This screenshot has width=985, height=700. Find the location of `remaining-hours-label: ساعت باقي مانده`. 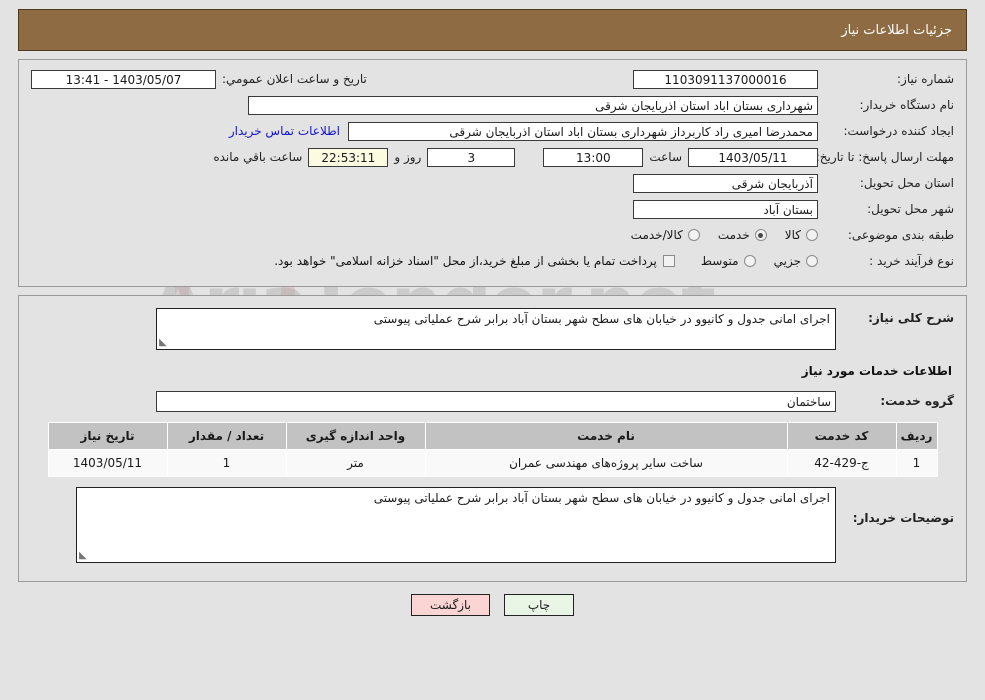

remaining-hours-label: ساعت باقي مانده is located at coordinates (258, 157).